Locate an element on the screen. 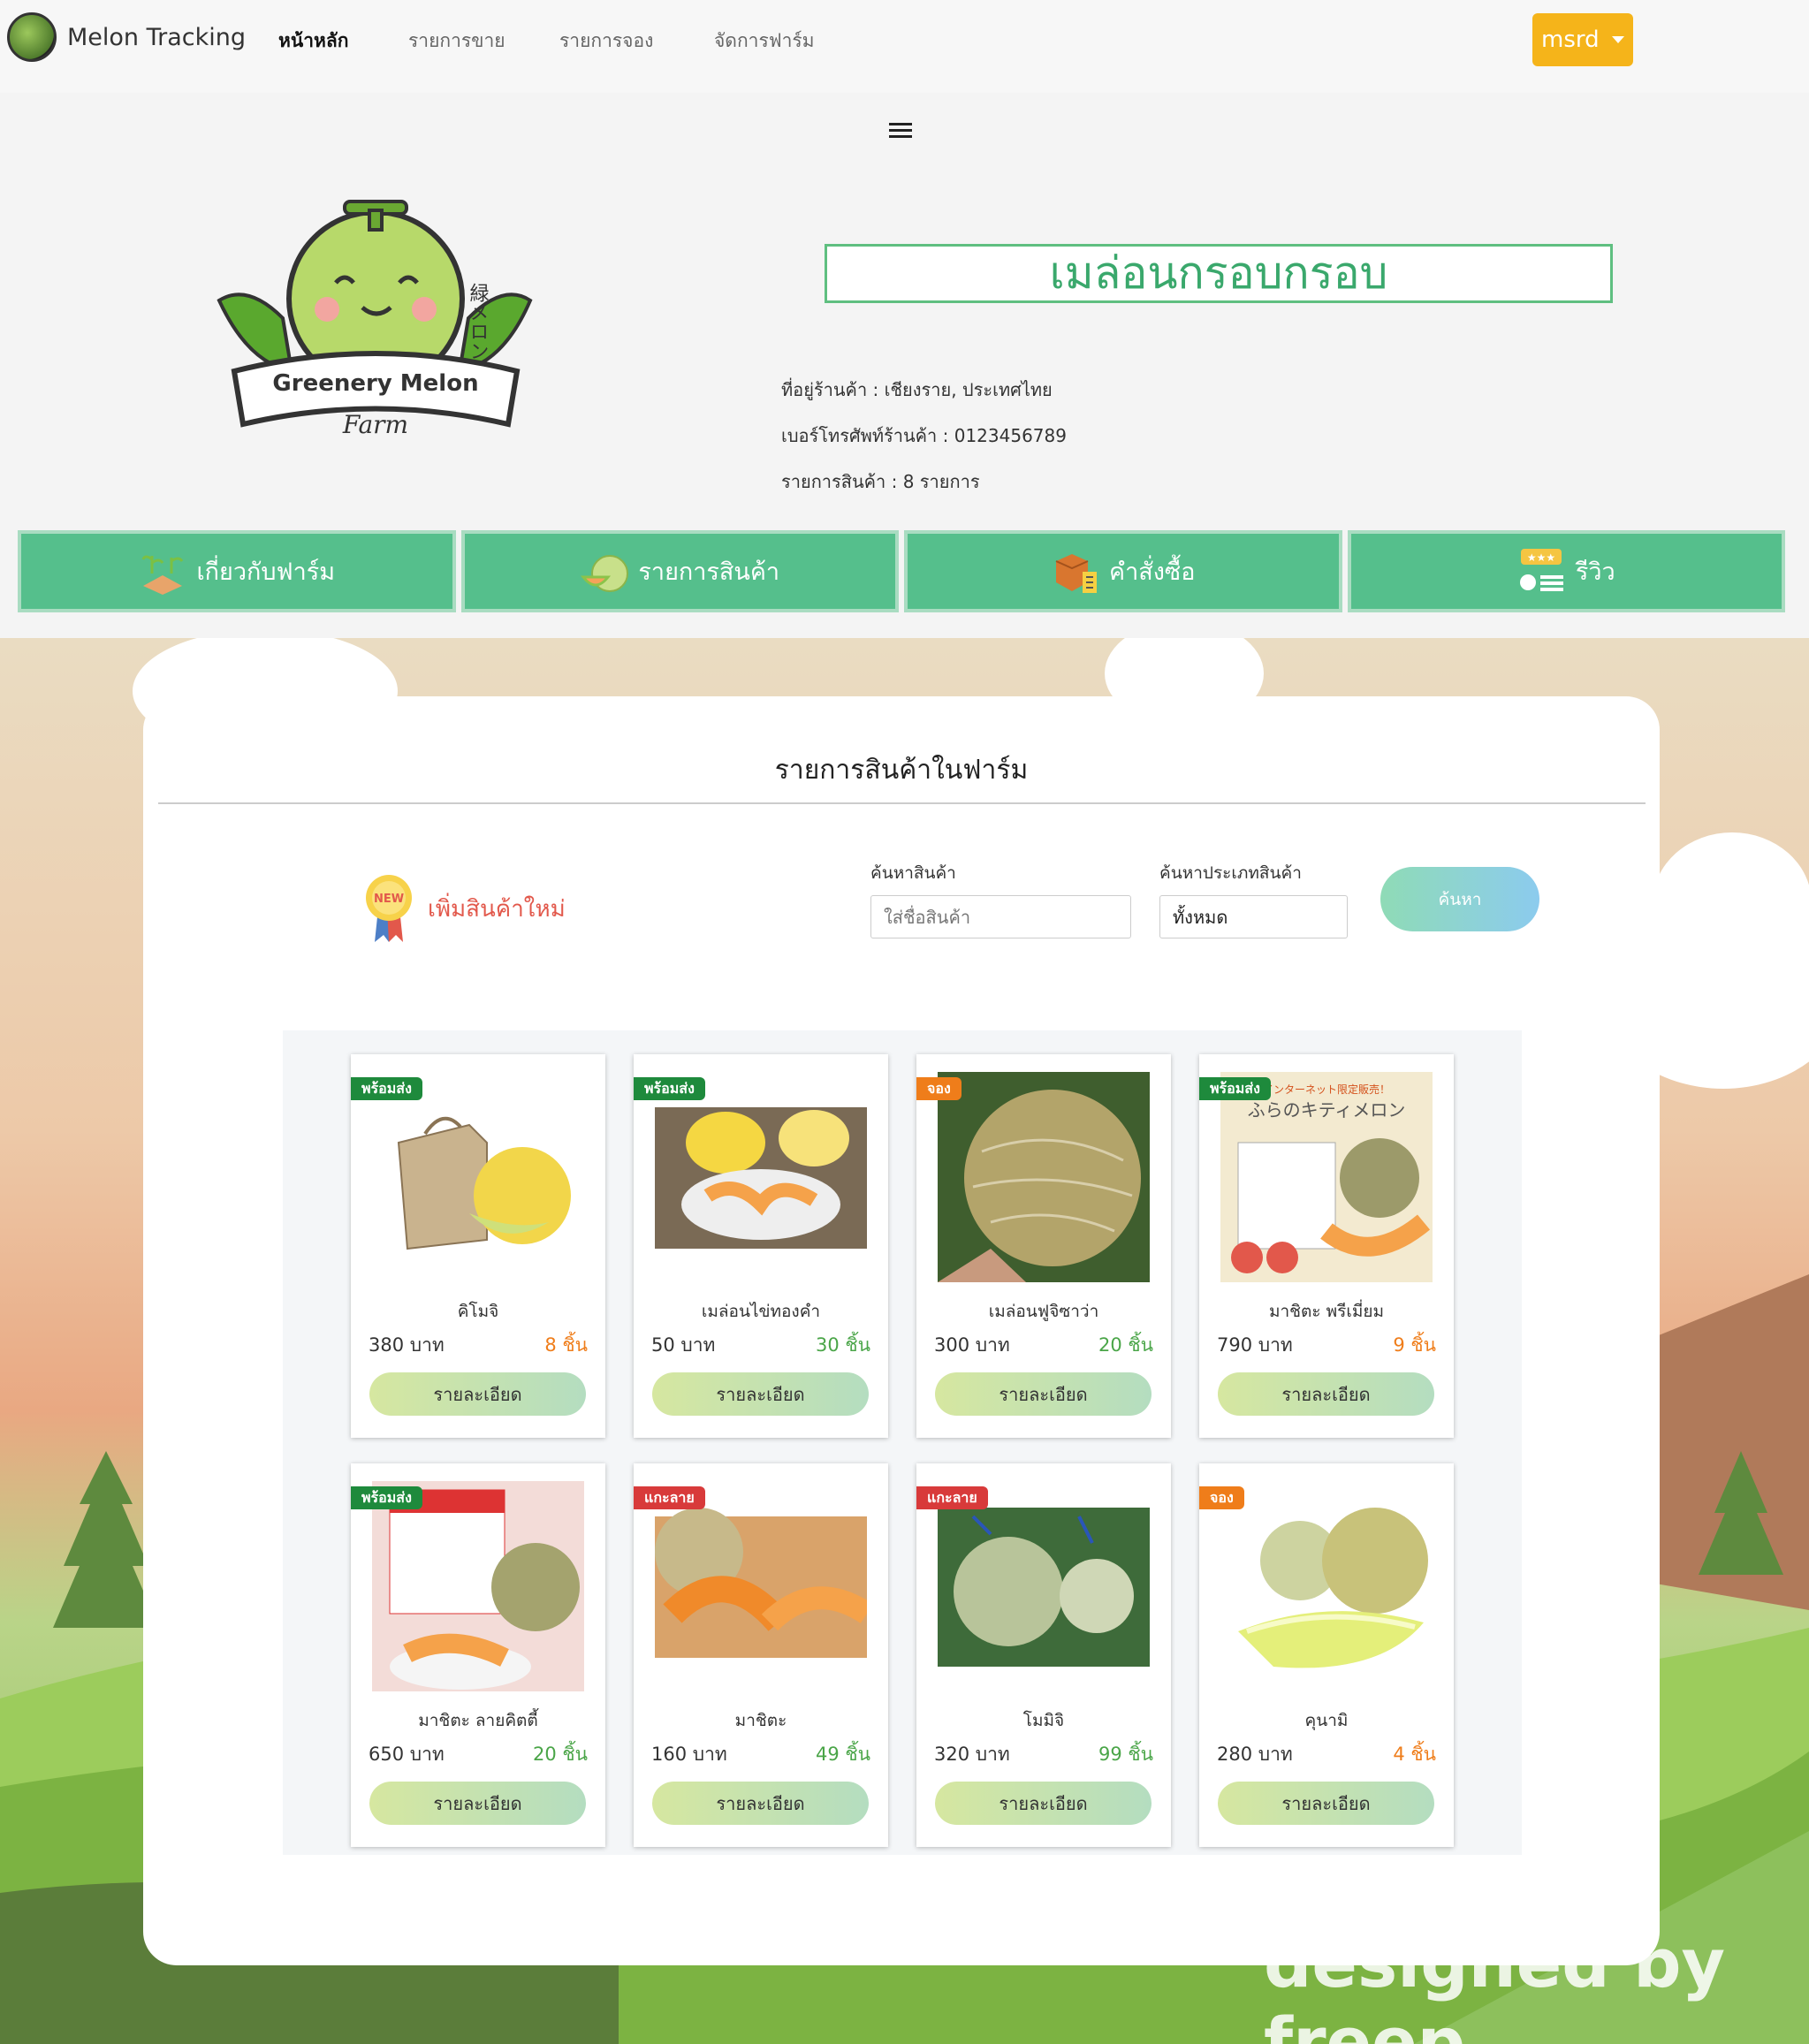 This screenshot has width=1809, height=2044. product-stock: 99 ชิ้น is located at coordinates (1125, 1754).